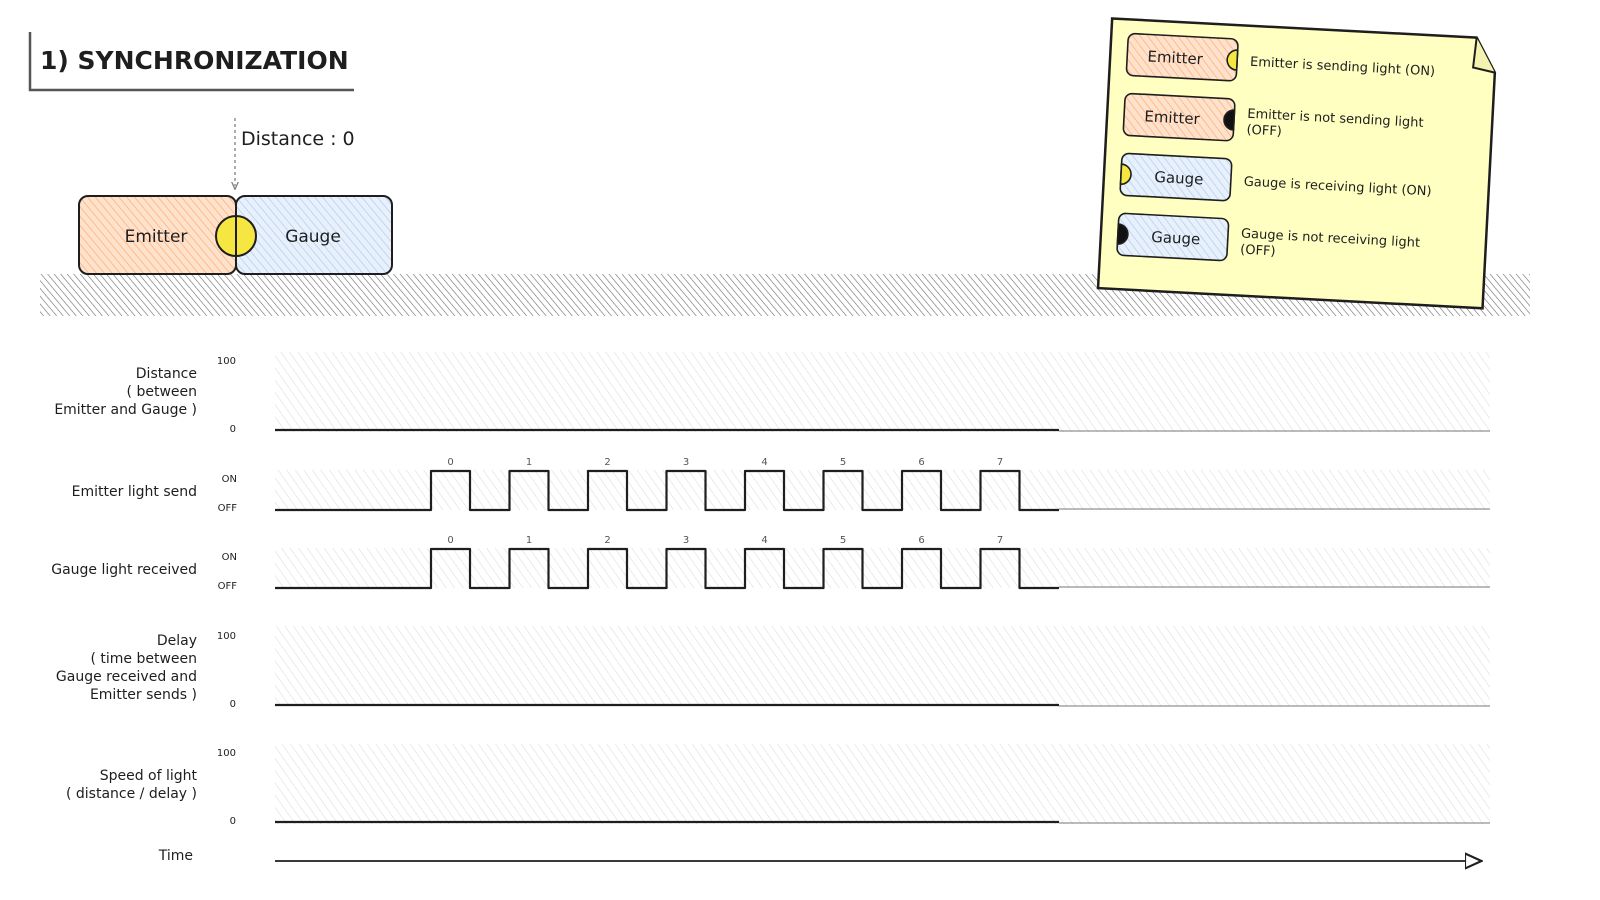  What do you see at coordinates (229, 557) in the screenshot?
I see `gauge-on-tick: ON` at bounding box center [229, 557].